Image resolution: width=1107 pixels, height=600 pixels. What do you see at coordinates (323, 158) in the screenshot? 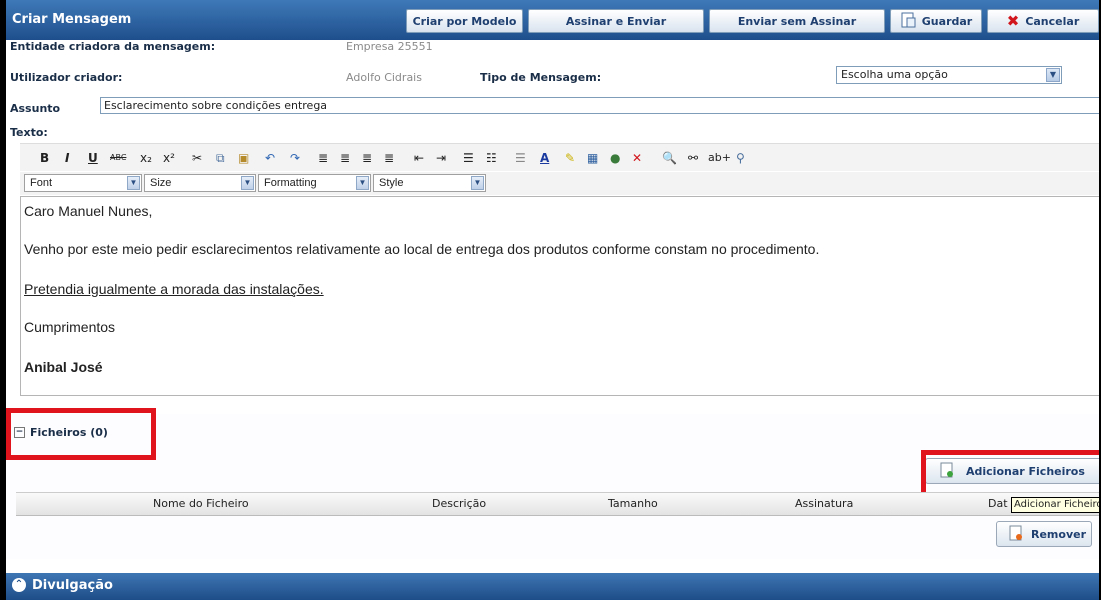
I see `align-left-icon: ≣` at bounding box center [323, 158].